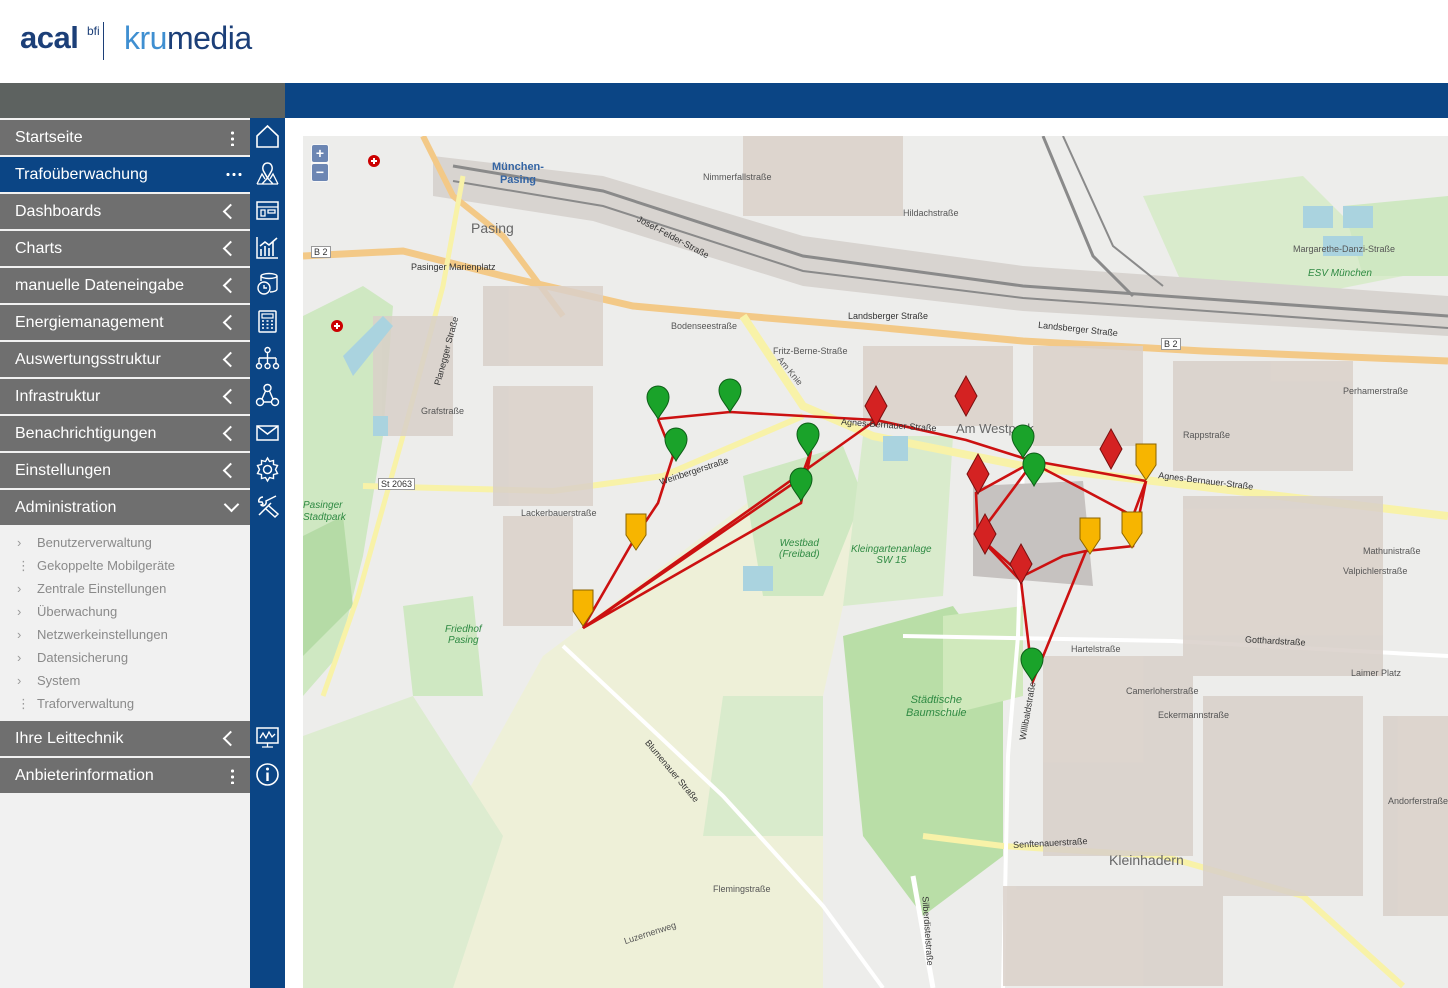 This screenshot has height=988, width=1448. What do you see at coordinates (724, 41) in the screenshot?
I see `app-header: acal bfi krumedia` at bounding box center [724, 41].